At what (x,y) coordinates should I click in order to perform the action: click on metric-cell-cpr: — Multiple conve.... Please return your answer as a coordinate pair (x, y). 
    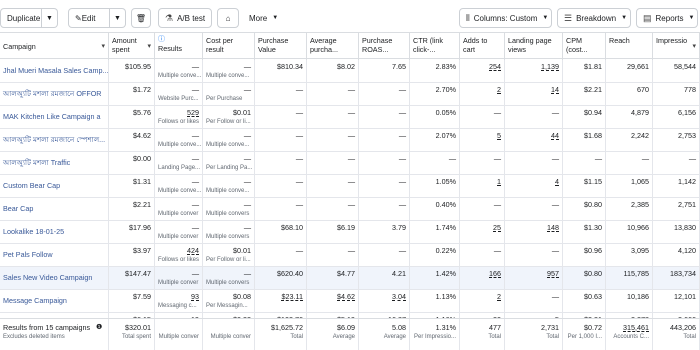
    Looking at the image, I should click on (229, 140).